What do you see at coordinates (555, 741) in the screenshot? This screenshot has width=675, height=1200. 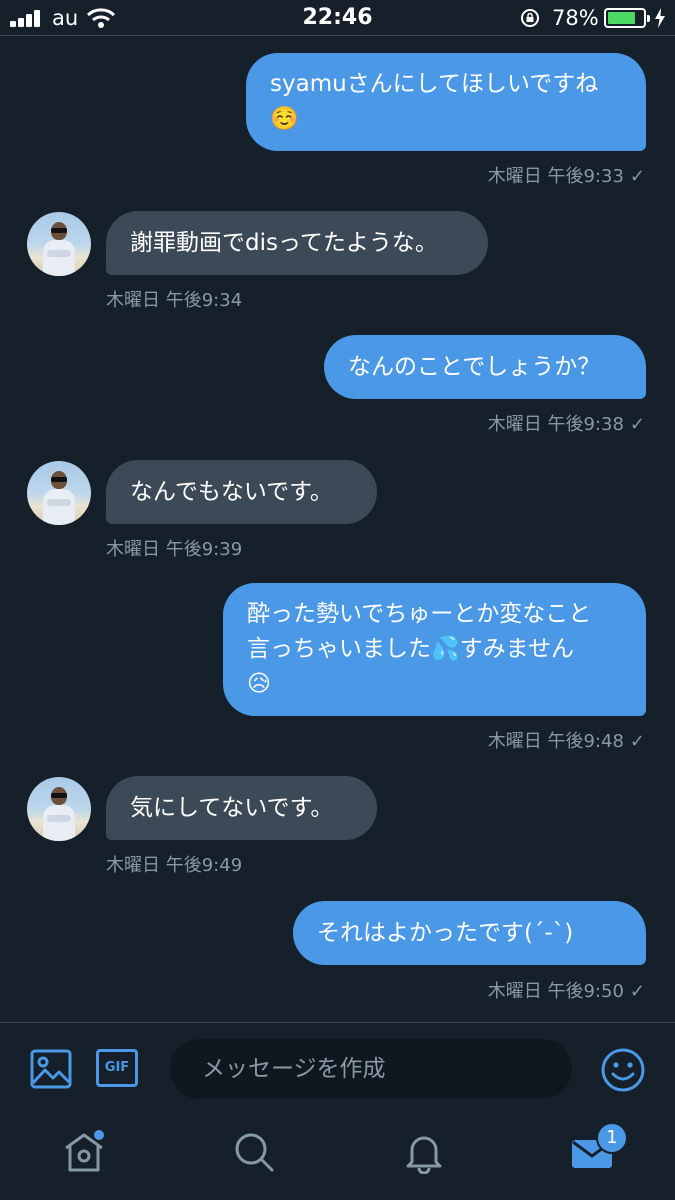 I see `message-timestamp: 木曜日 午後9:48` at bounding box center [555, 741].